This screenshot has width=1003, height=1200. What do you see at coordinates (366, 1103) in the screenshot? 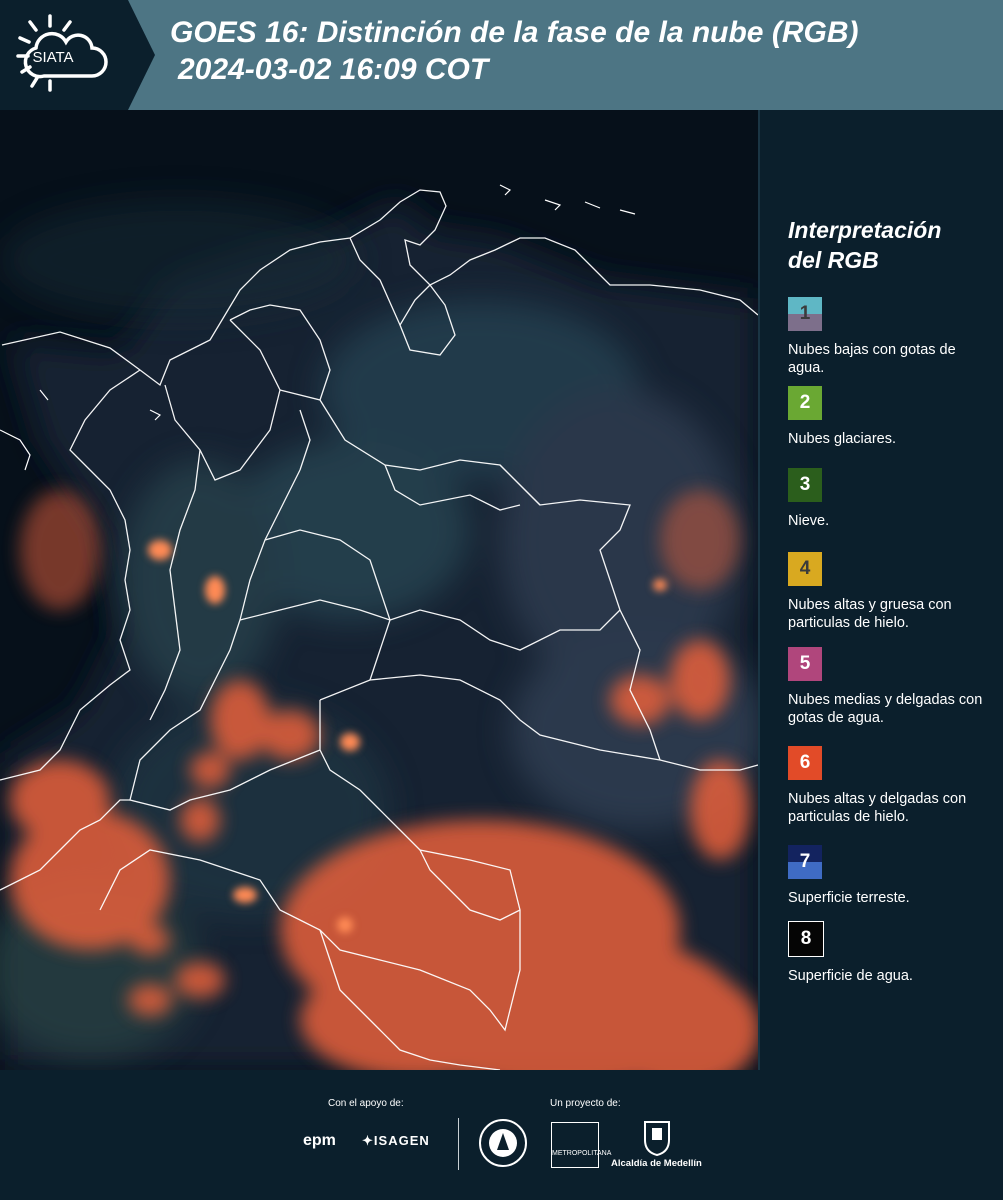
I see `support-label: Con el apoyo de:` at bounding box center [366, 1103].